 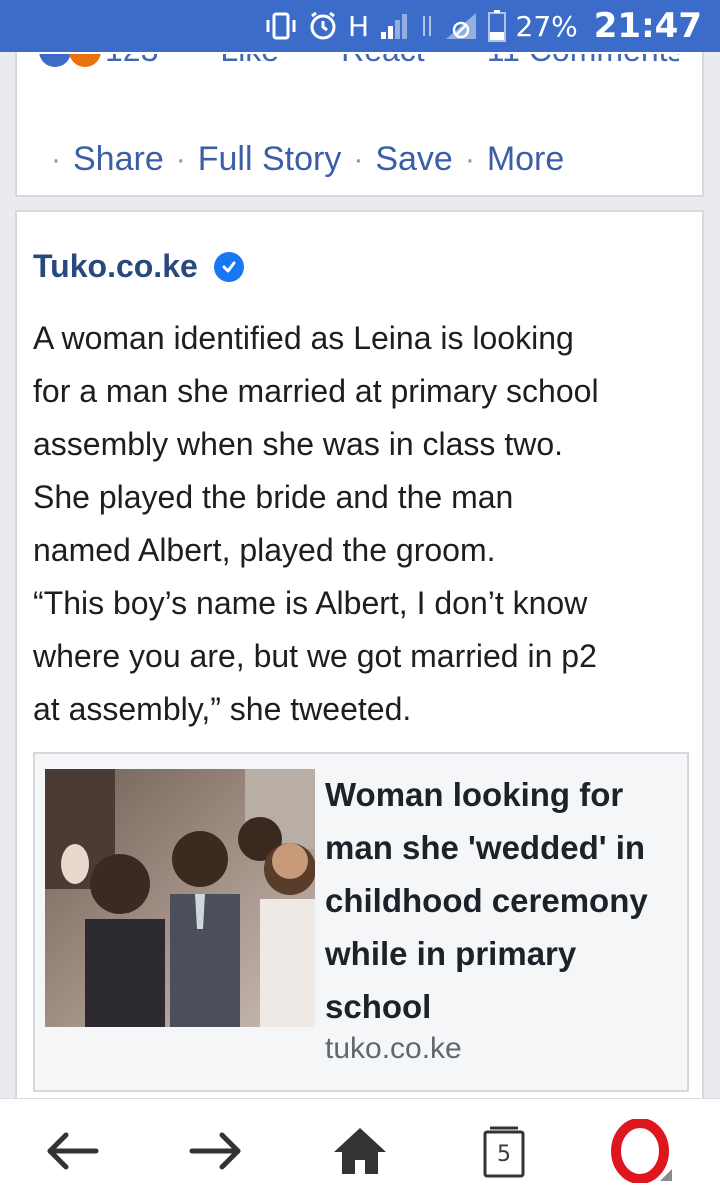 What do you see at coordinates (583, 61) in the screenshot?
I see `comments-link: 11 Comments` at bounding box center [583, 61].